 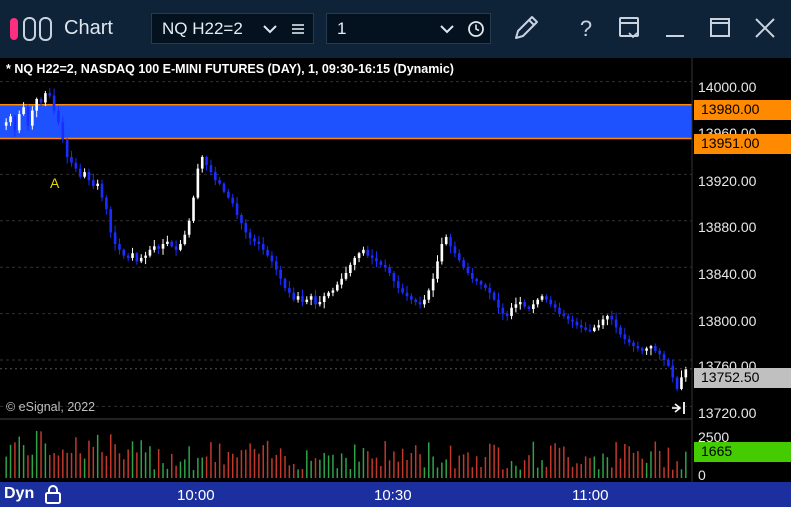 What do you see at coordinates (298, 29) in the screenshot?
I see `list-icon` at bounding box center [298, 29].